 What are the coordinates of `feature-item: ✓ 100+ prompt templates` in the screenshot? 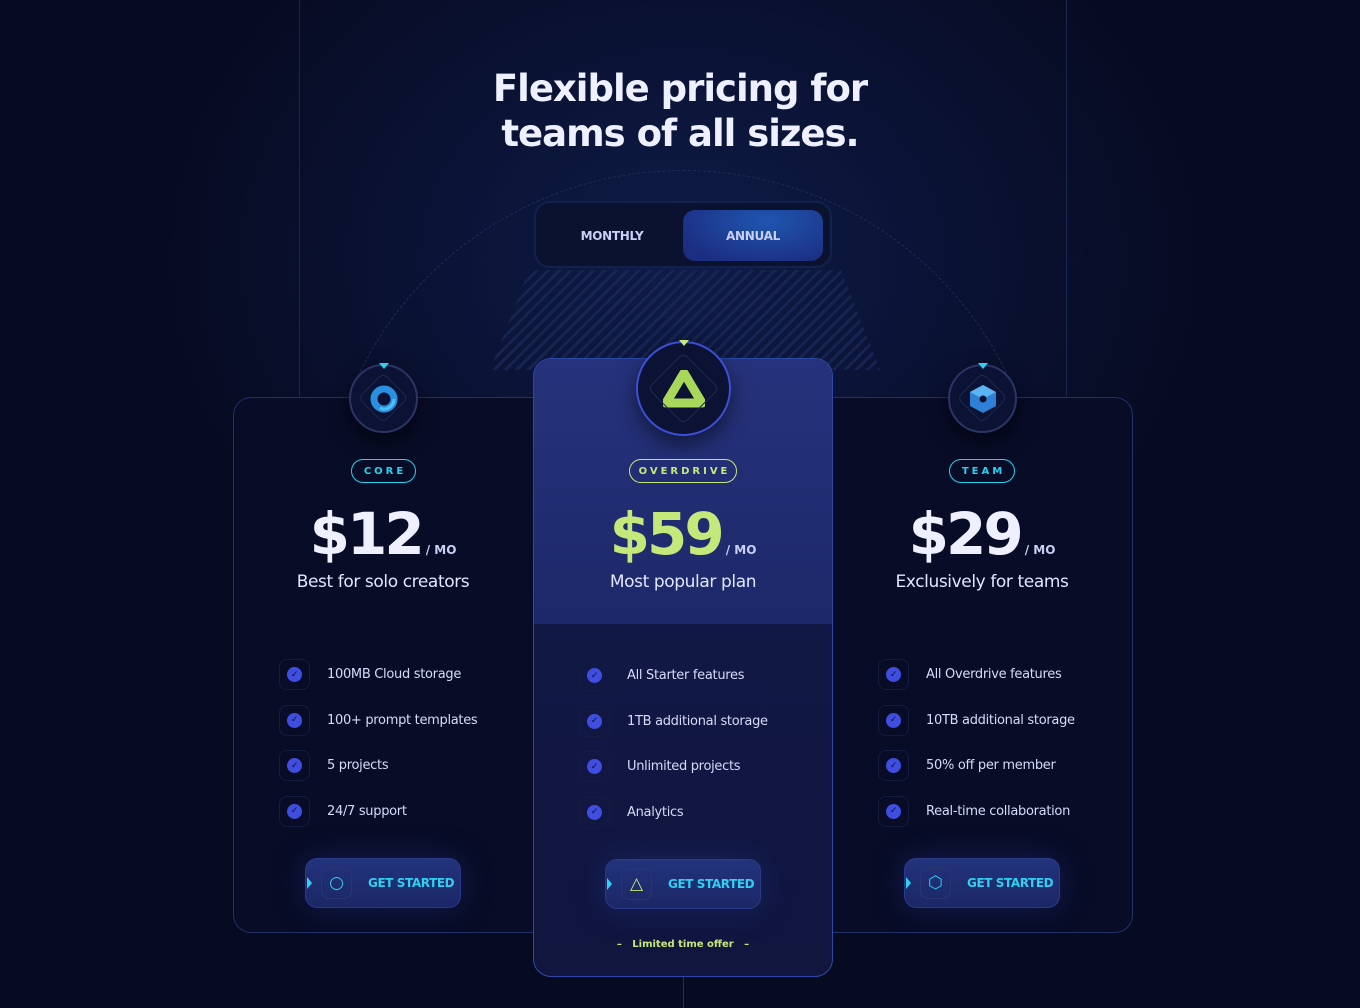 It's located at (378, 720).